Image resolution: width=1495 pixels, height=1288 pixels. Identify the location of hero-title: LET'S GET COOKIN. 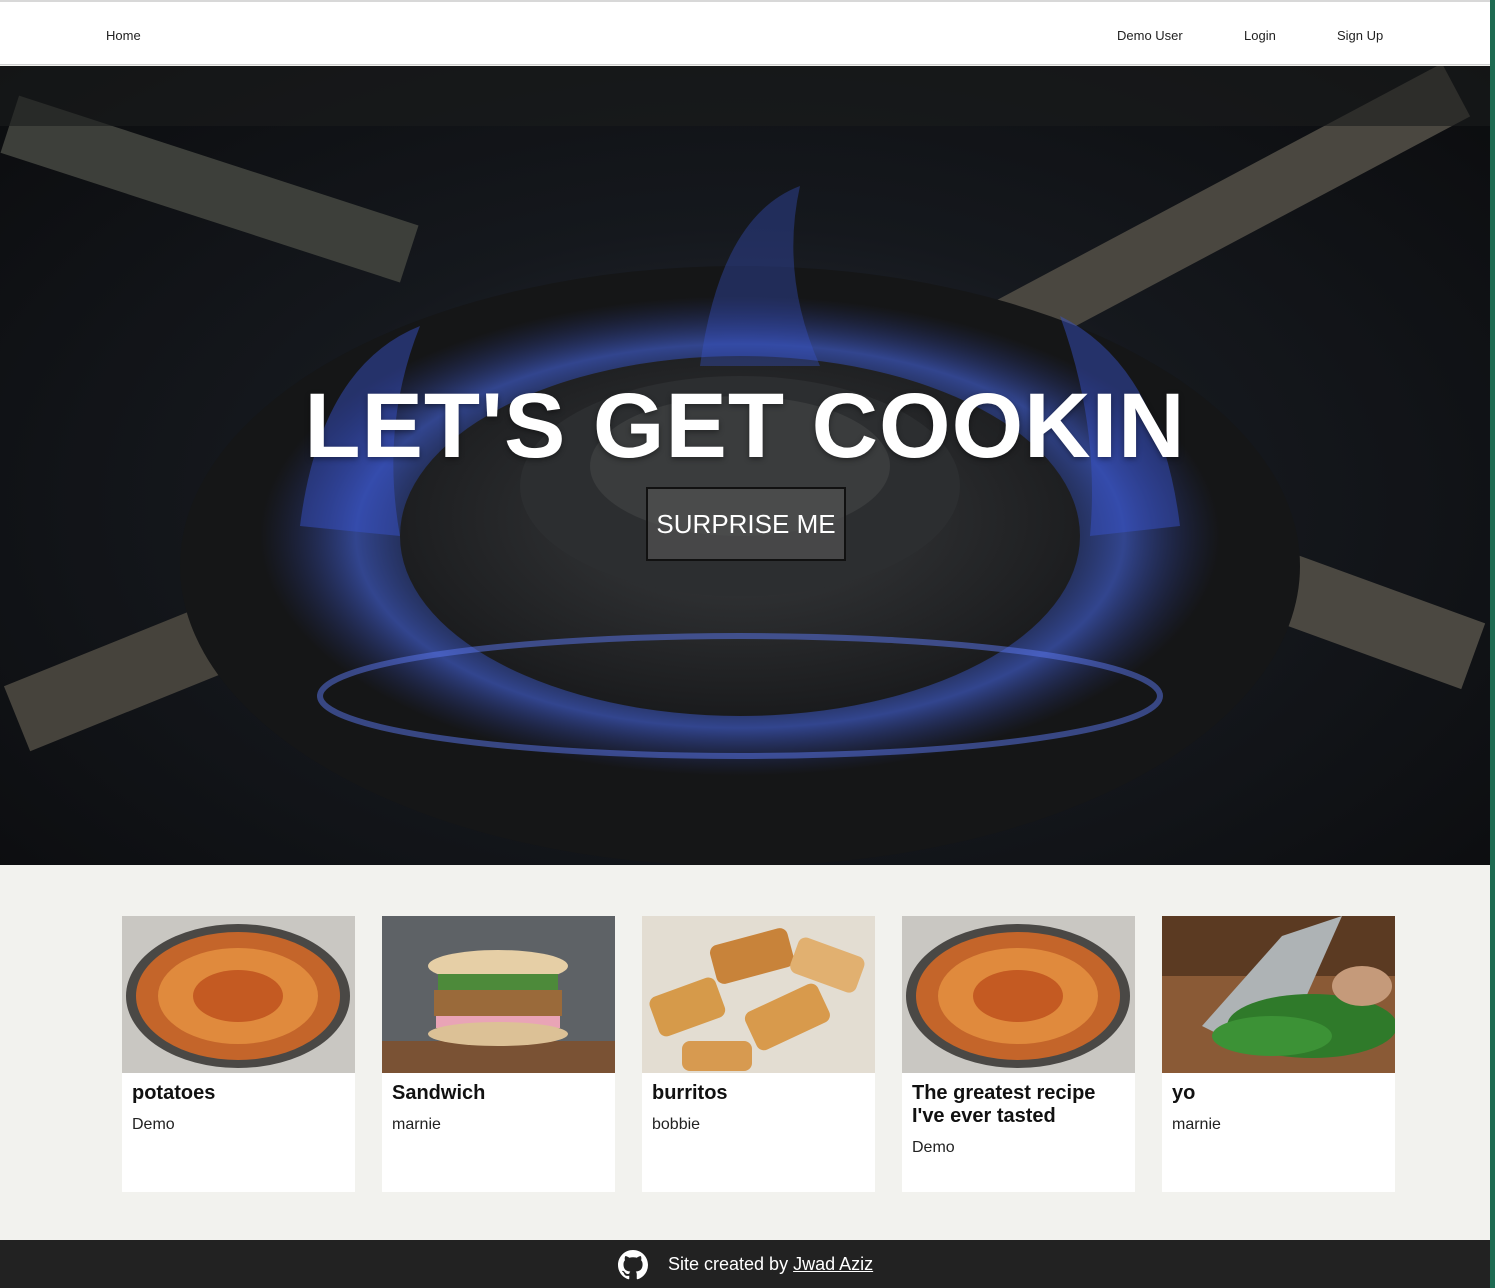
(745, 426).